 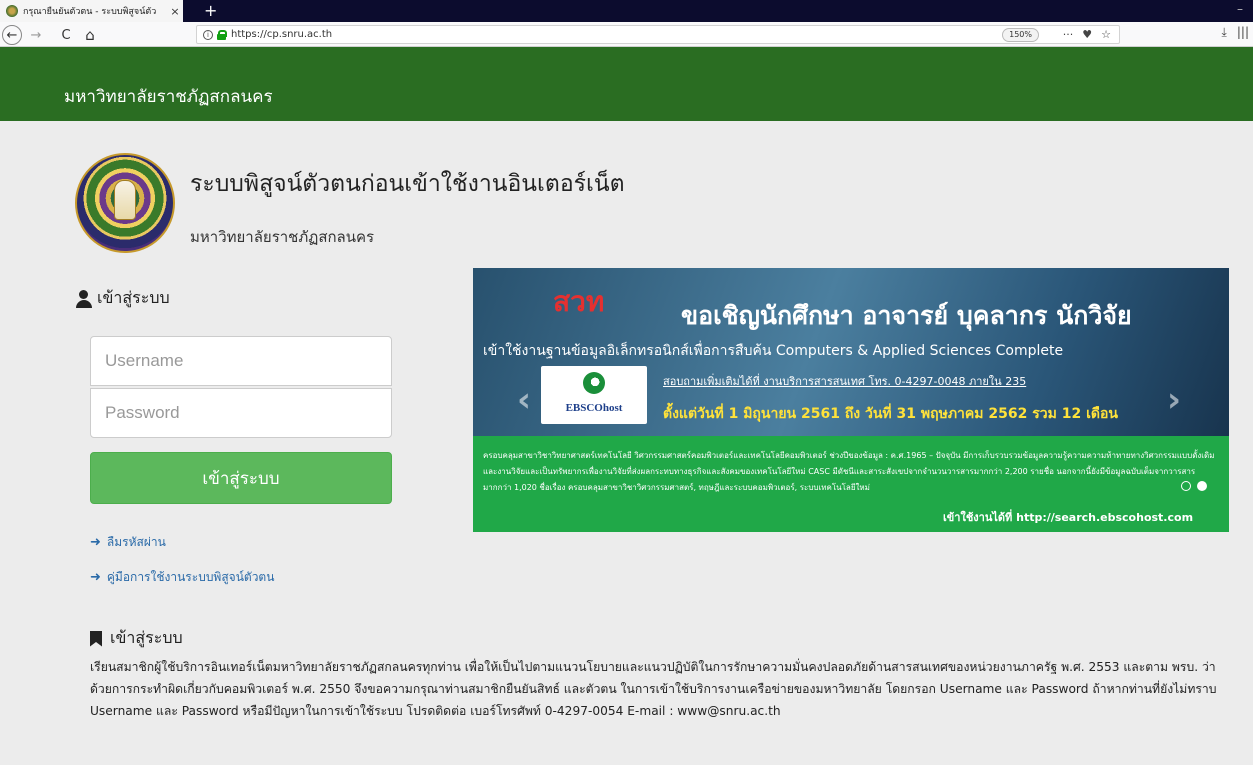 I want to click on info-heading: เข้าสู่ระบบ, so click(x=136, y=638).